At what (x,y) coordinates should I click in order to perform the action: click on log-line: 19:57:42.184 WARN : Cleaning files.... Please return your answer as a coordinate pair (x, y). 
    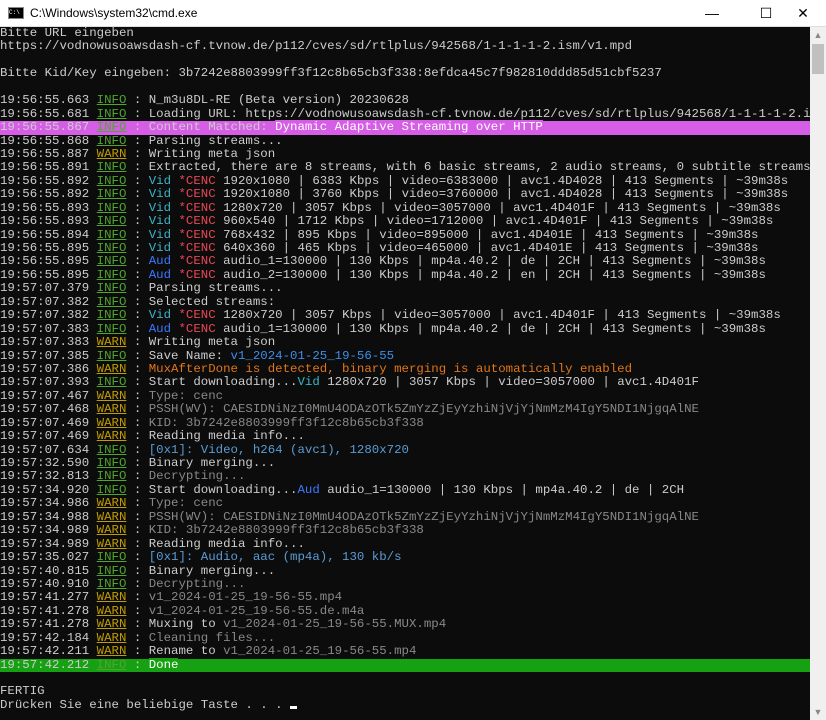
    Looking at the image, I should click on (405, 637).